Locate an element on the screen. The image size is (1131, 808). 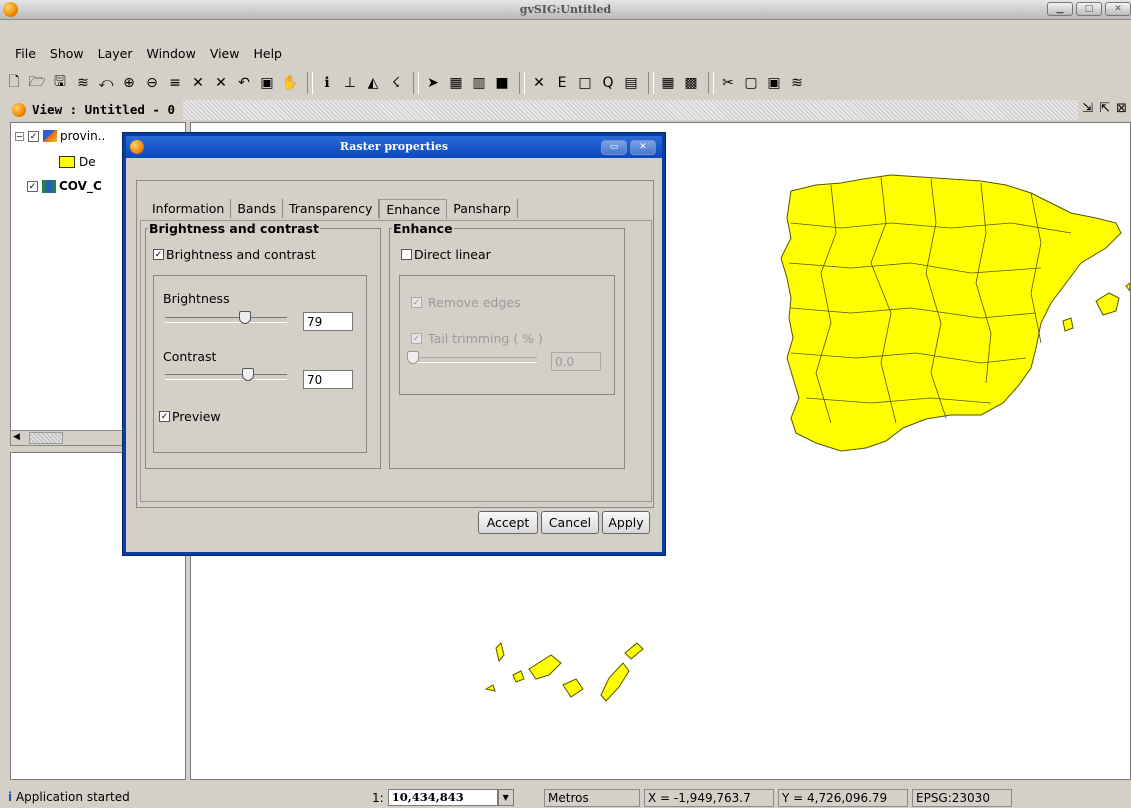
tab-bands: Bands is located at coordinates (257, 208).